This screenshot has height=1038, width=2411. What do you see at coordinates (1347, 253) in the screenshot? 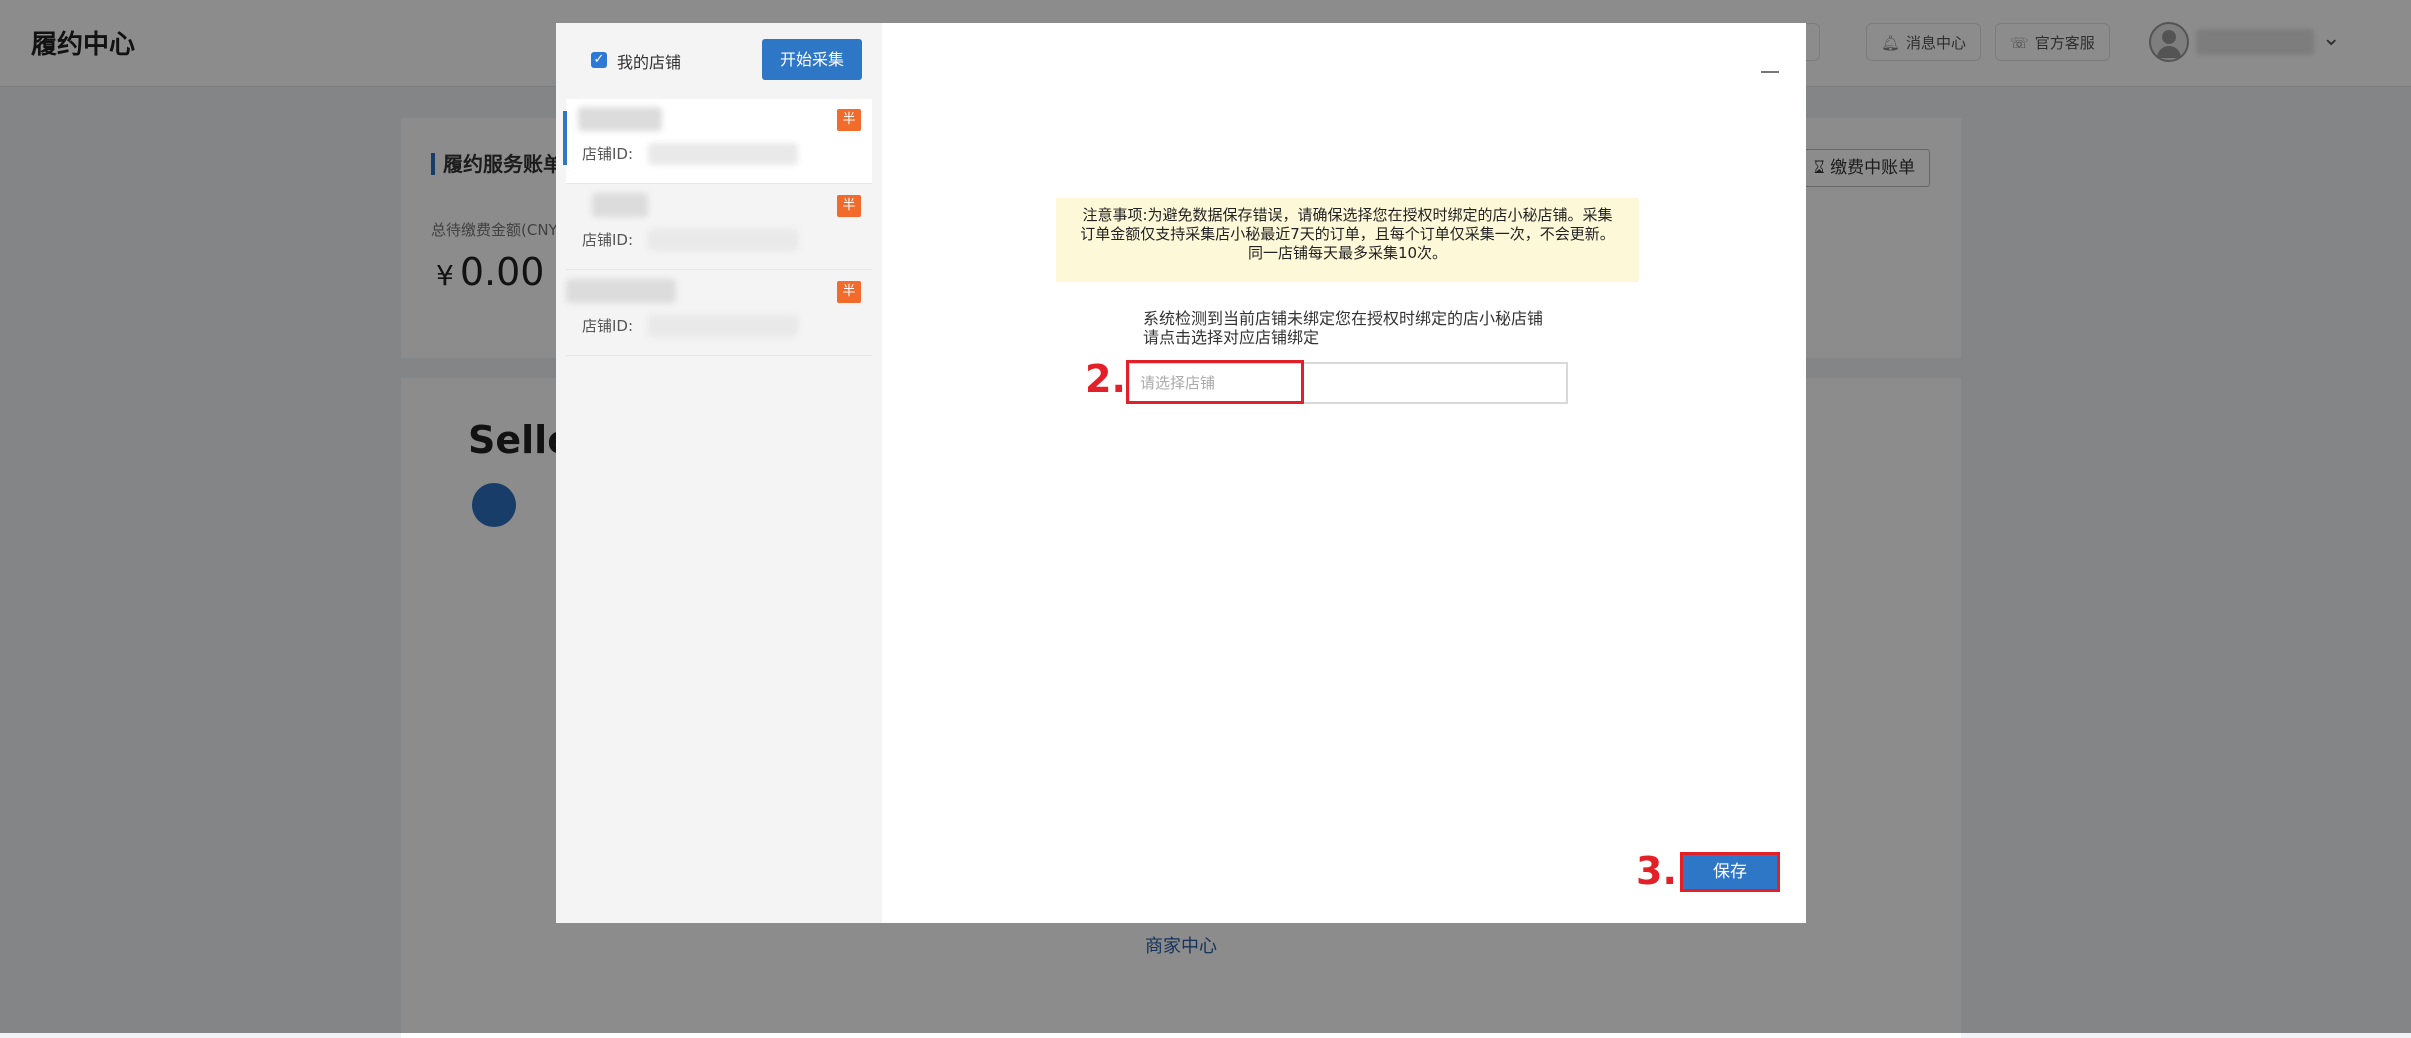
I see `notice-line: 同一店铺每天最多采集10次。` at bounding box center [1347, 253].